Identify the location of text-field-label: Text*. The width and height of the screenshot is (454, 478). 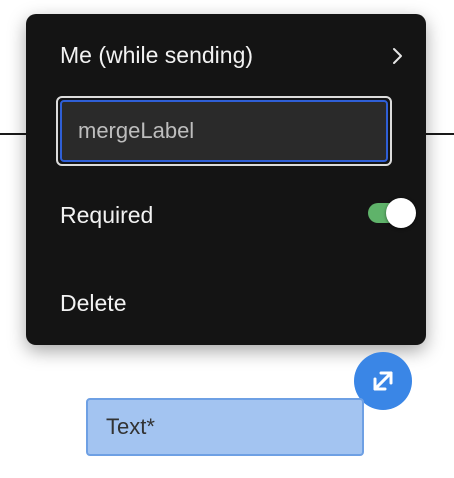
(130, 426).